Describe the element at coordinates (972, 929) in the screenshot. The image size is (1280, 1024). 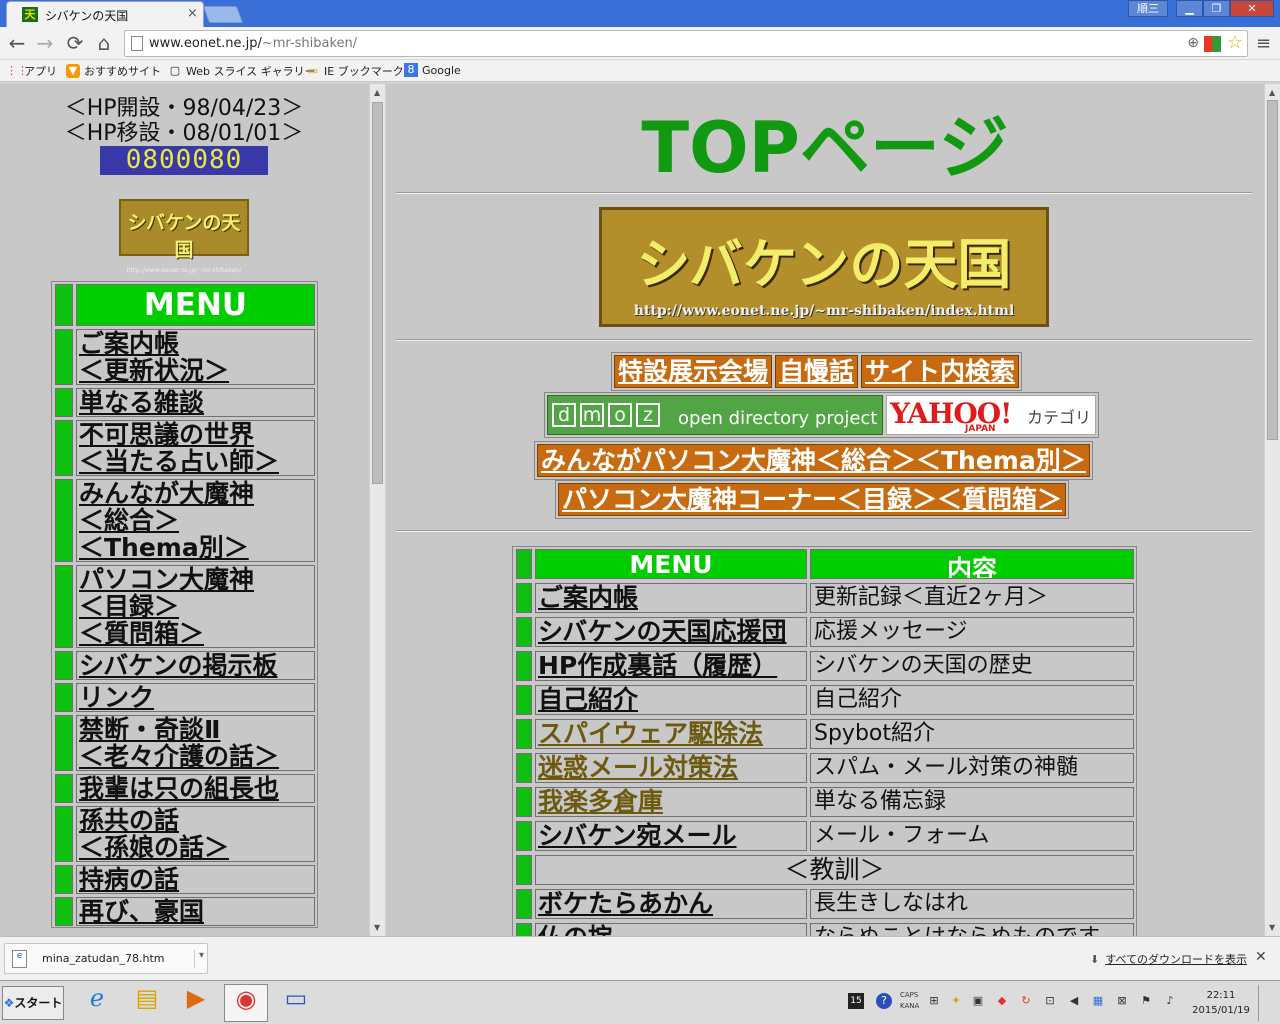
I see `menu-description: ならぬことはならぬものです` at that location.